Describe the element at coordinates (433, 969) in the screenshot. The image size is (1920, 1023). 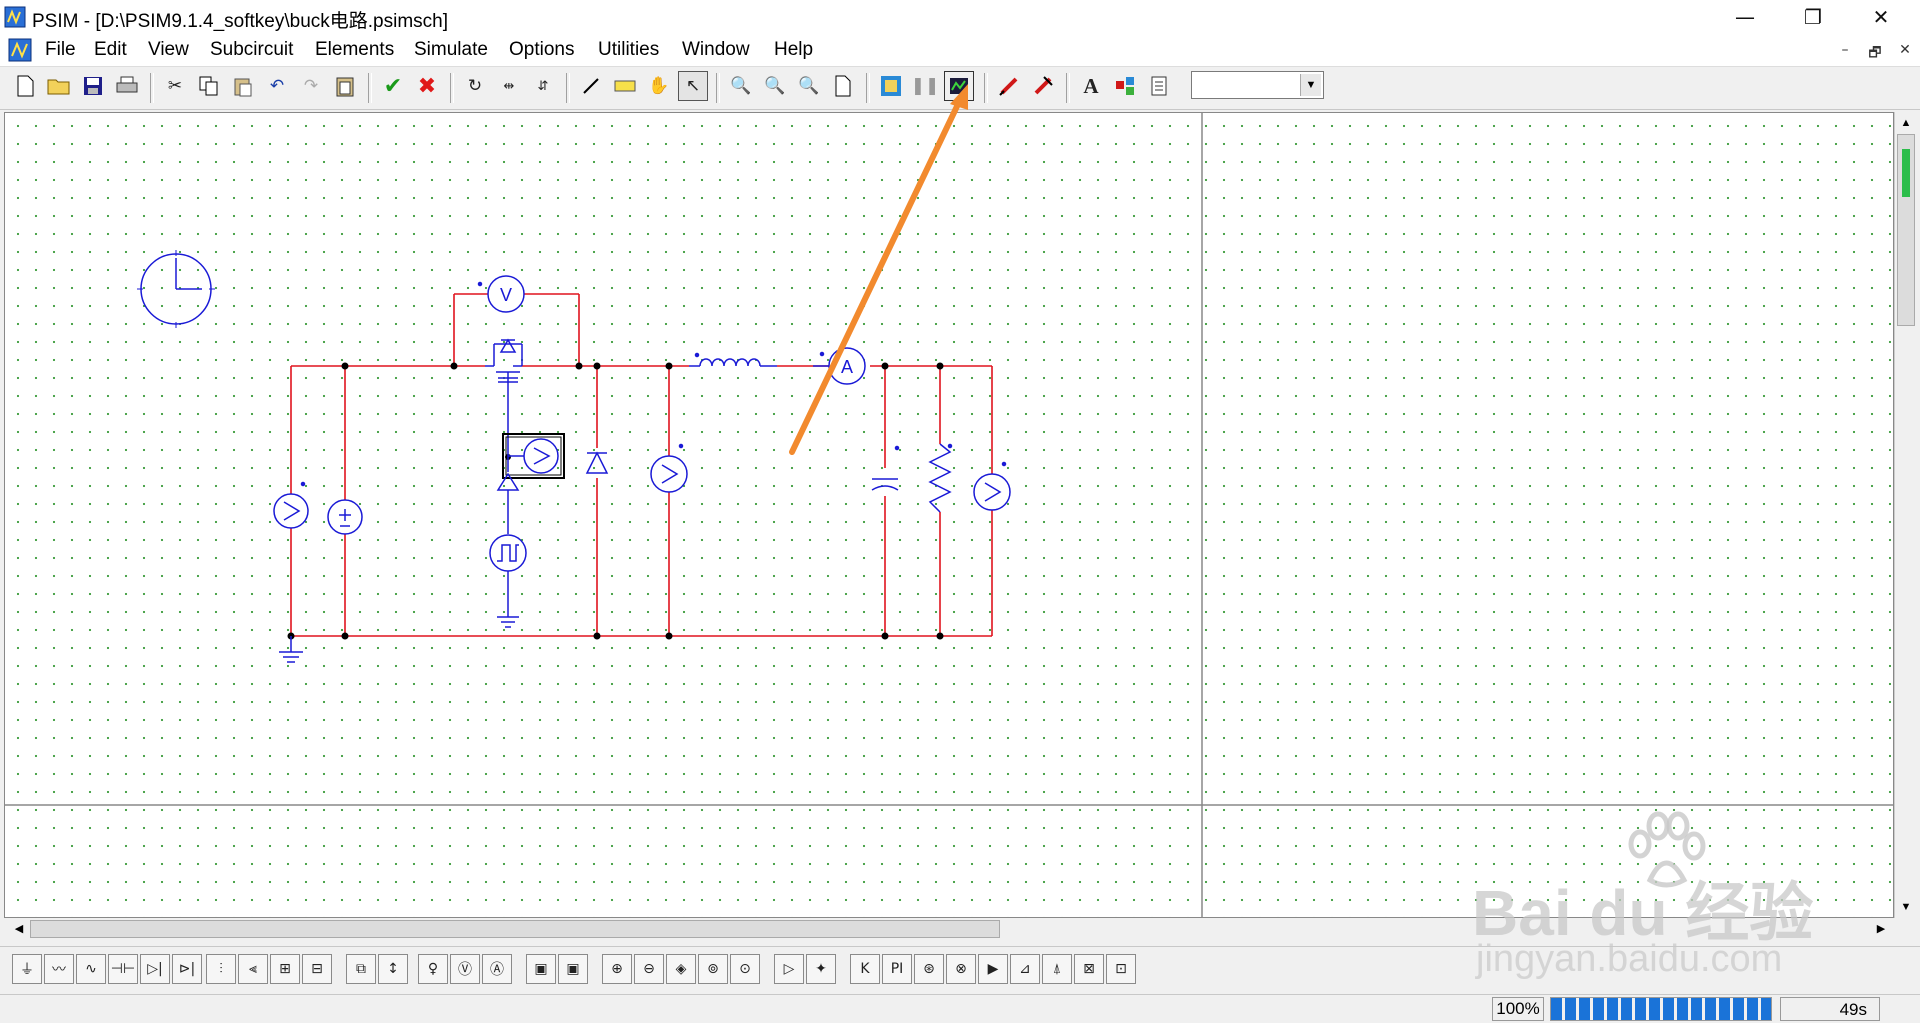
I see `probe-element-icon: ♀` at that location.